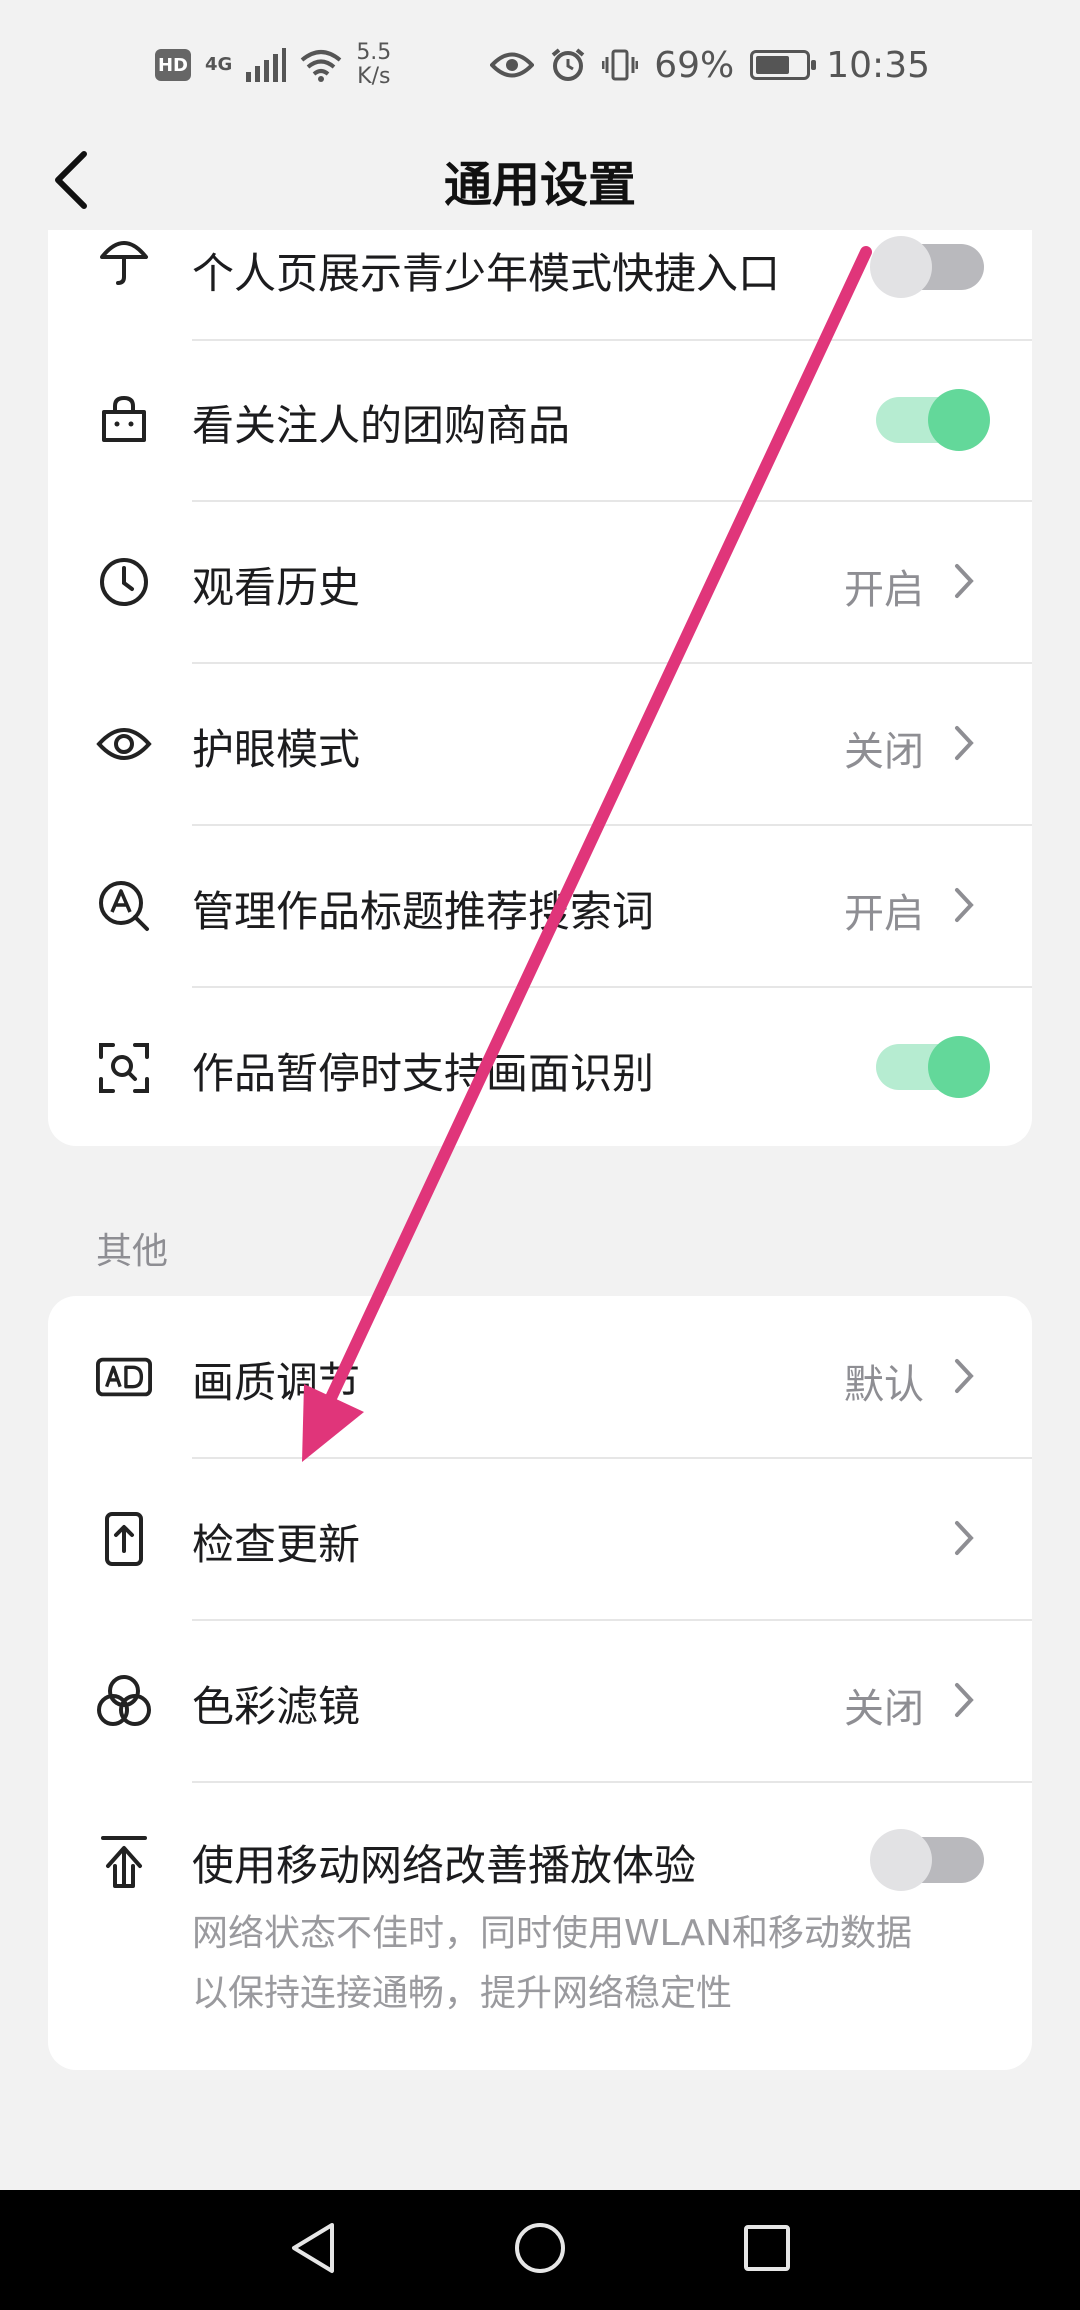  What do you see at coordinates (694, 65) in the screenshot?
I see `battery-percent: 69%` at bounding box center [694, 65].